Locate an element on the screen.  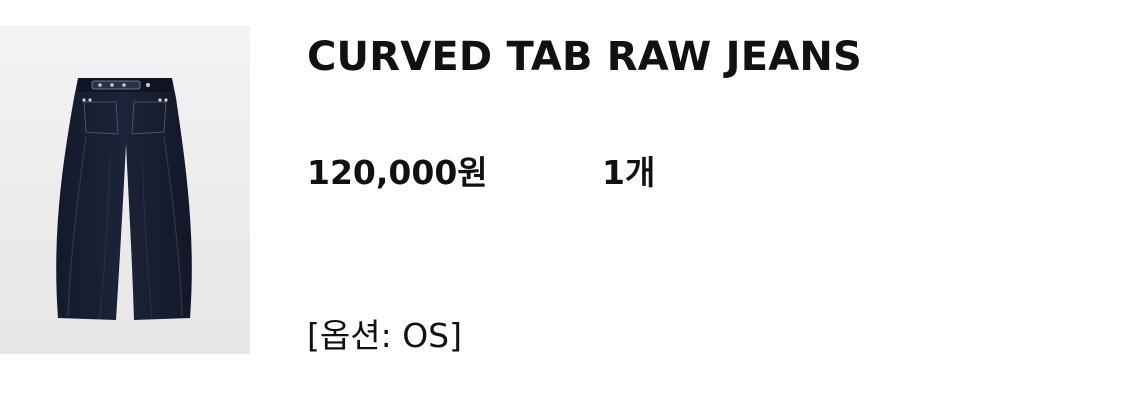
product-quantity: 1개 is located at coordinates (629, 172).